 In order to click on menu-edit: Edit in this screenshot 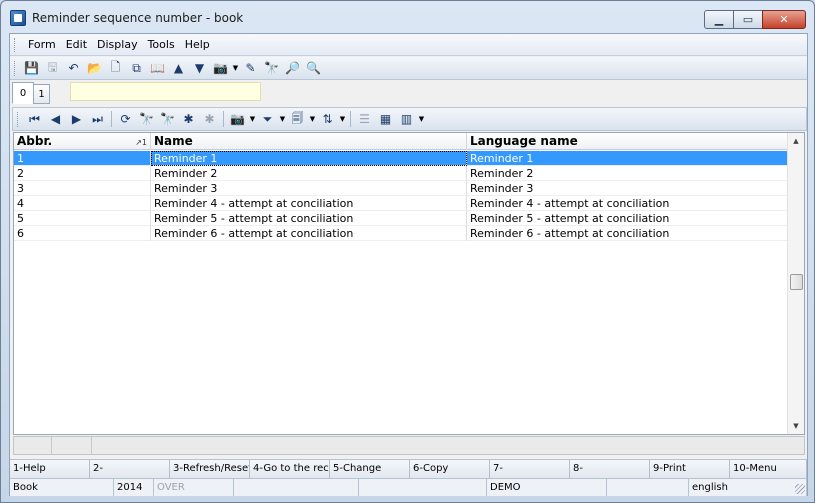, I will do `click(76, 44)`.